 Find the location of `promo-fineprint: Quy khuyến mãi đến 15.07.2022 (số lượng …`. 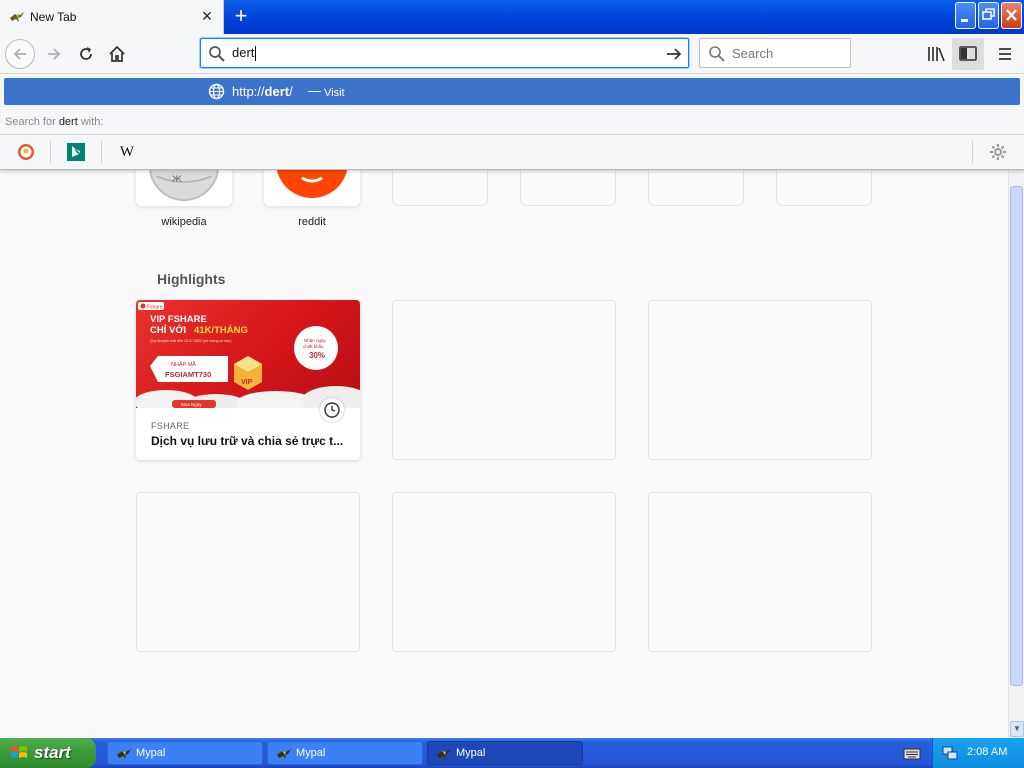

promo-fineprint: Quy khuyến mãi đến 15.07.2022 (số lượng … is located at coordinates (190, 341).